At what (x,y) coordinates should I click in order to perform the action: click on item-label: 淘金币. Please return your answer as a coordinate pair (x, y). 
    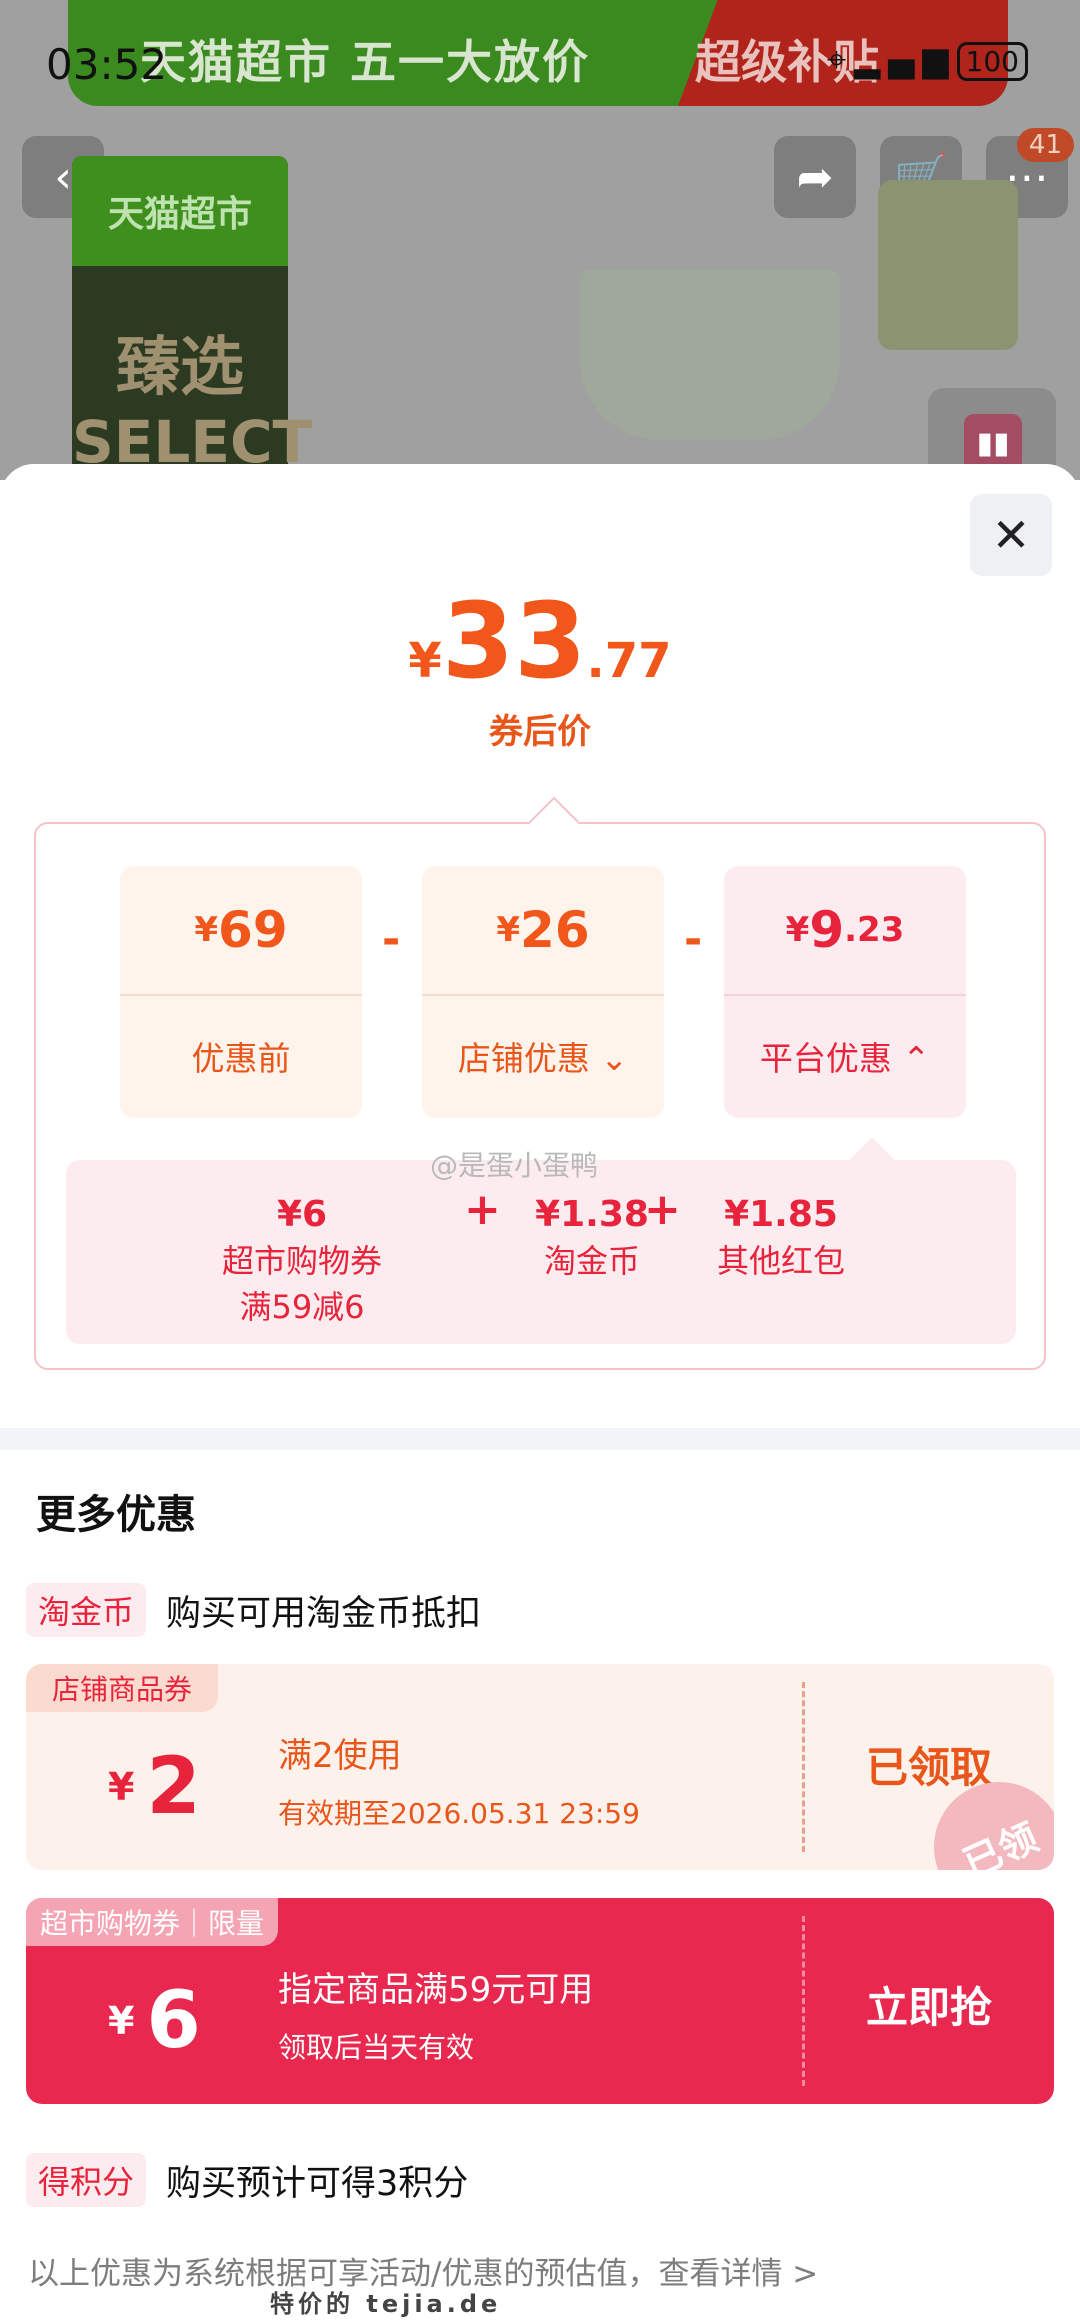
    Looking at the image, I should click on (591, 1261).